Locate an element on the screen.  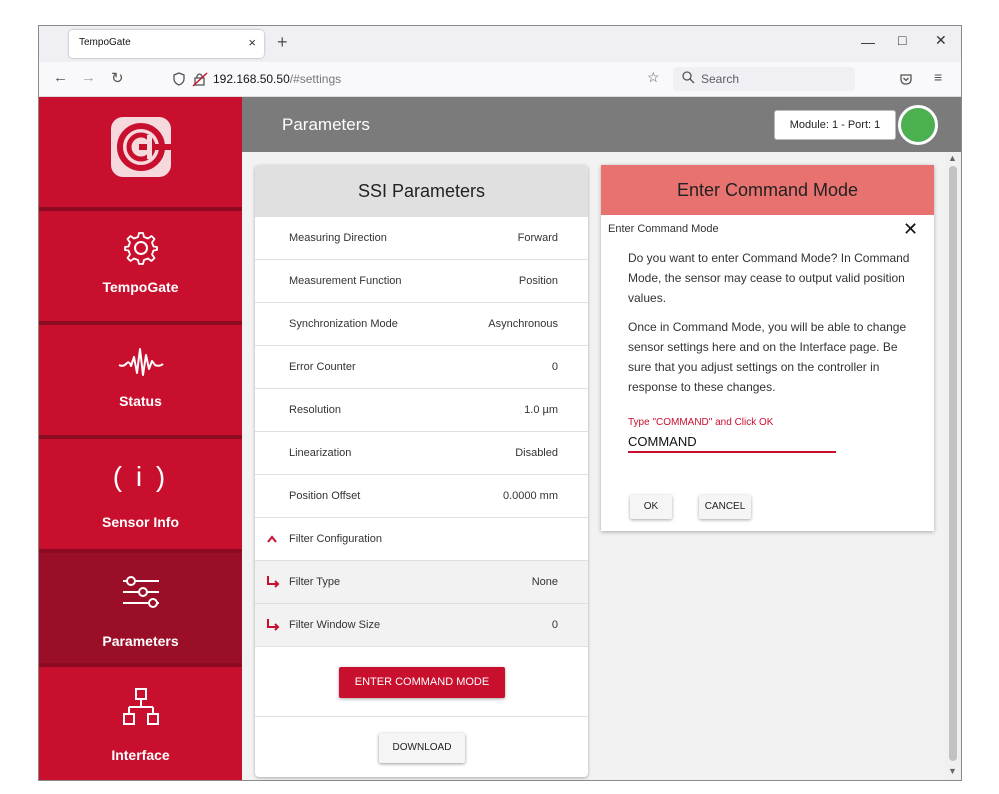
param-row: Resolution 1.0 µm is located at coordinates (421, 410).